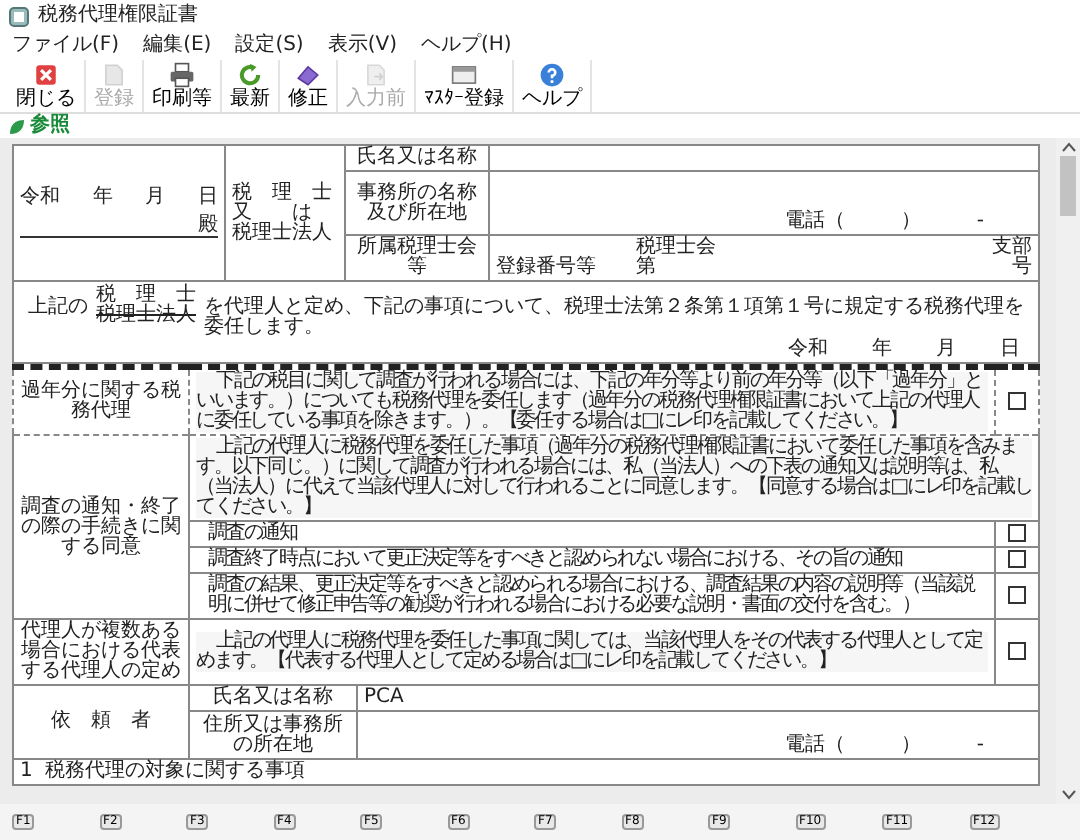  I want to click on client-name: PCA, so click(384, 697).